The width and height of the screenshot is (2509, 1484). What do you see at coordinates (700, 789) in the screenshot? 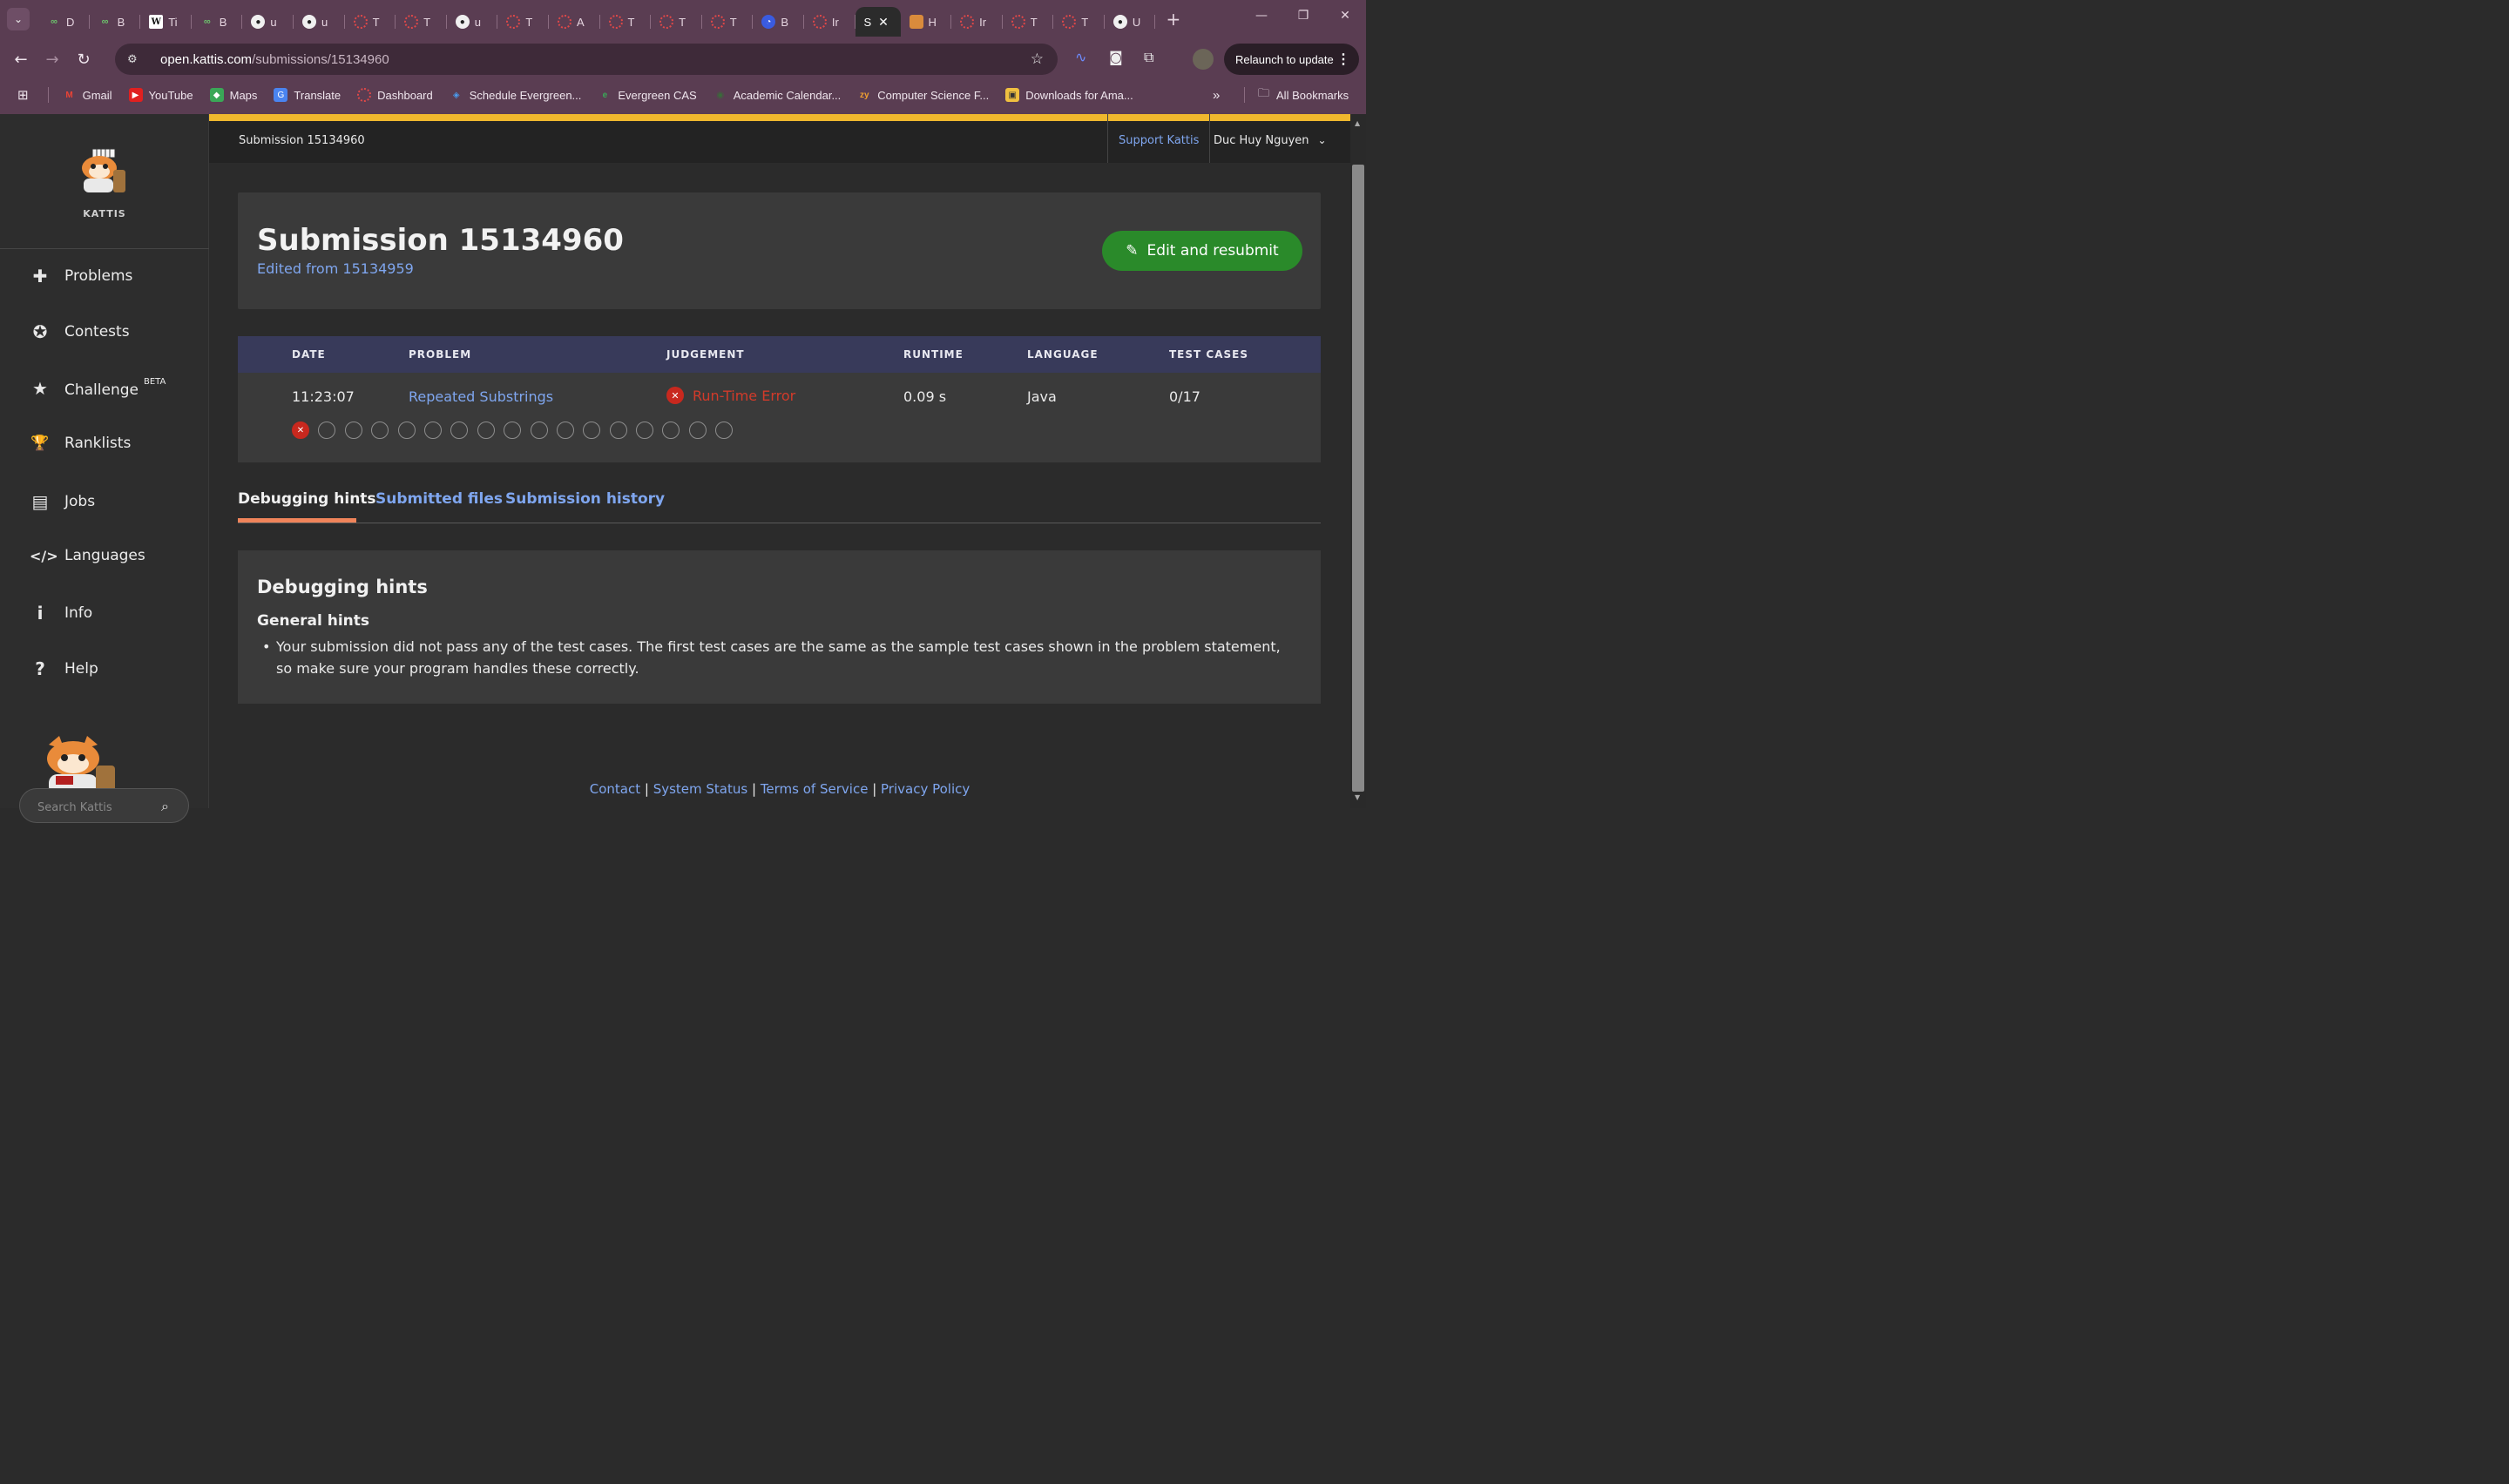
I see `footer-link-system-status: System Status` at bounding box center [700, 789].